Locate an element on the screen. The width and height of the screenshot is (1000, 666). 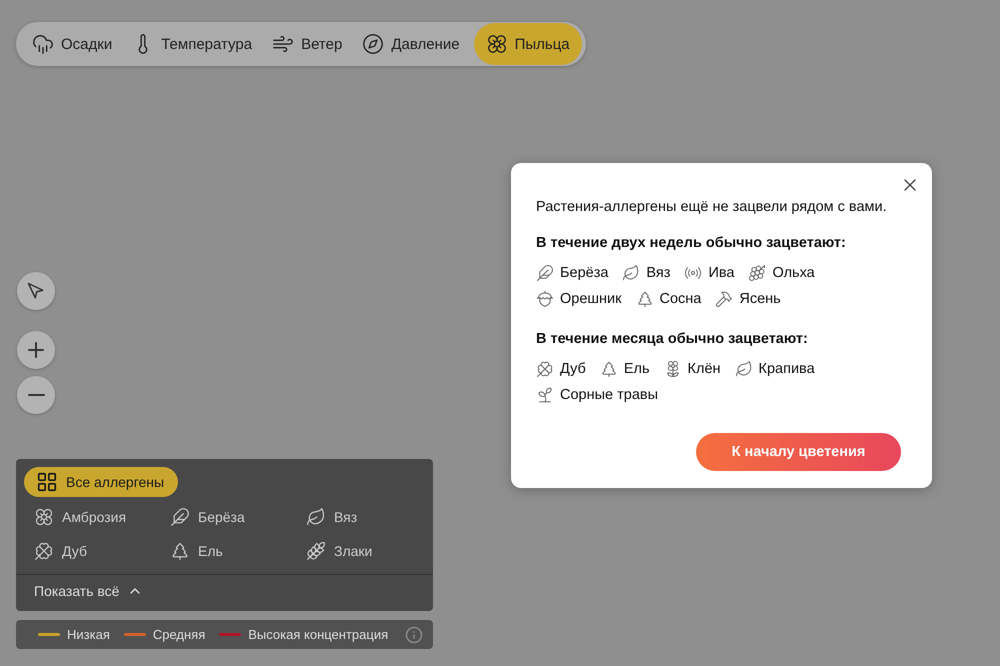
plant-name: Вяз is located at coordinates (658, 273).